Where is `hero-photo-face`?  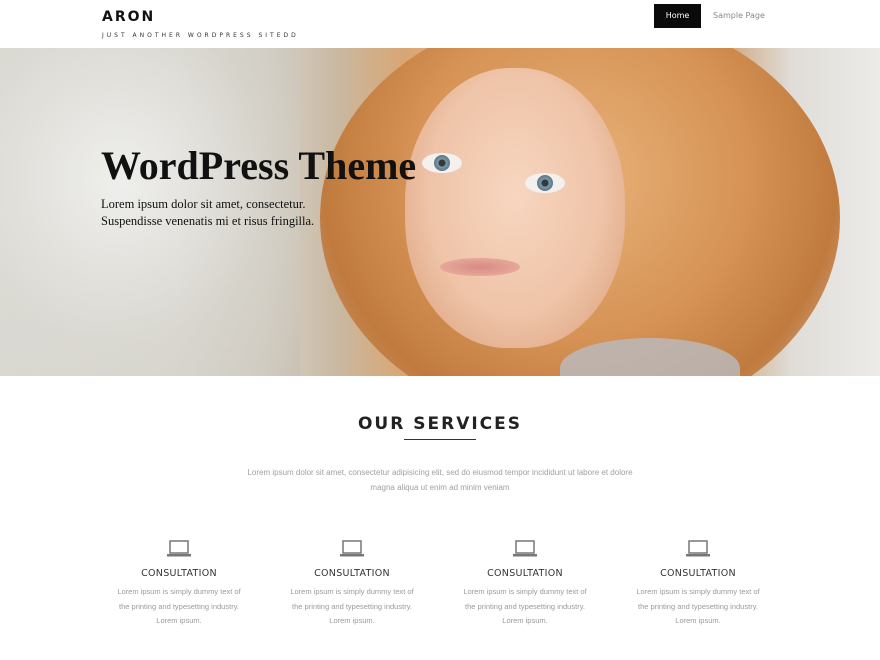 hero-photo-face is located at coordinates (515, 208).